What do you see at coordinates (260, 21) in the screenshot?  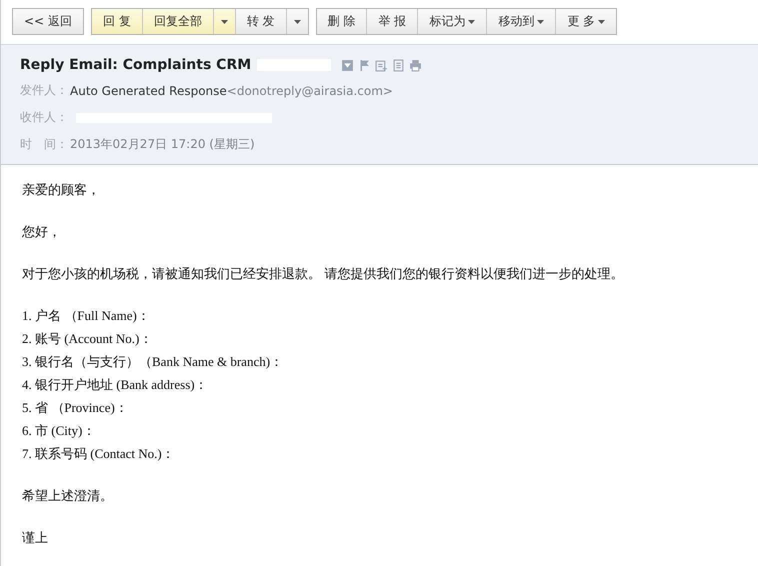 I see `toolbar-button: 转 发` at bounding box center [260, 21].